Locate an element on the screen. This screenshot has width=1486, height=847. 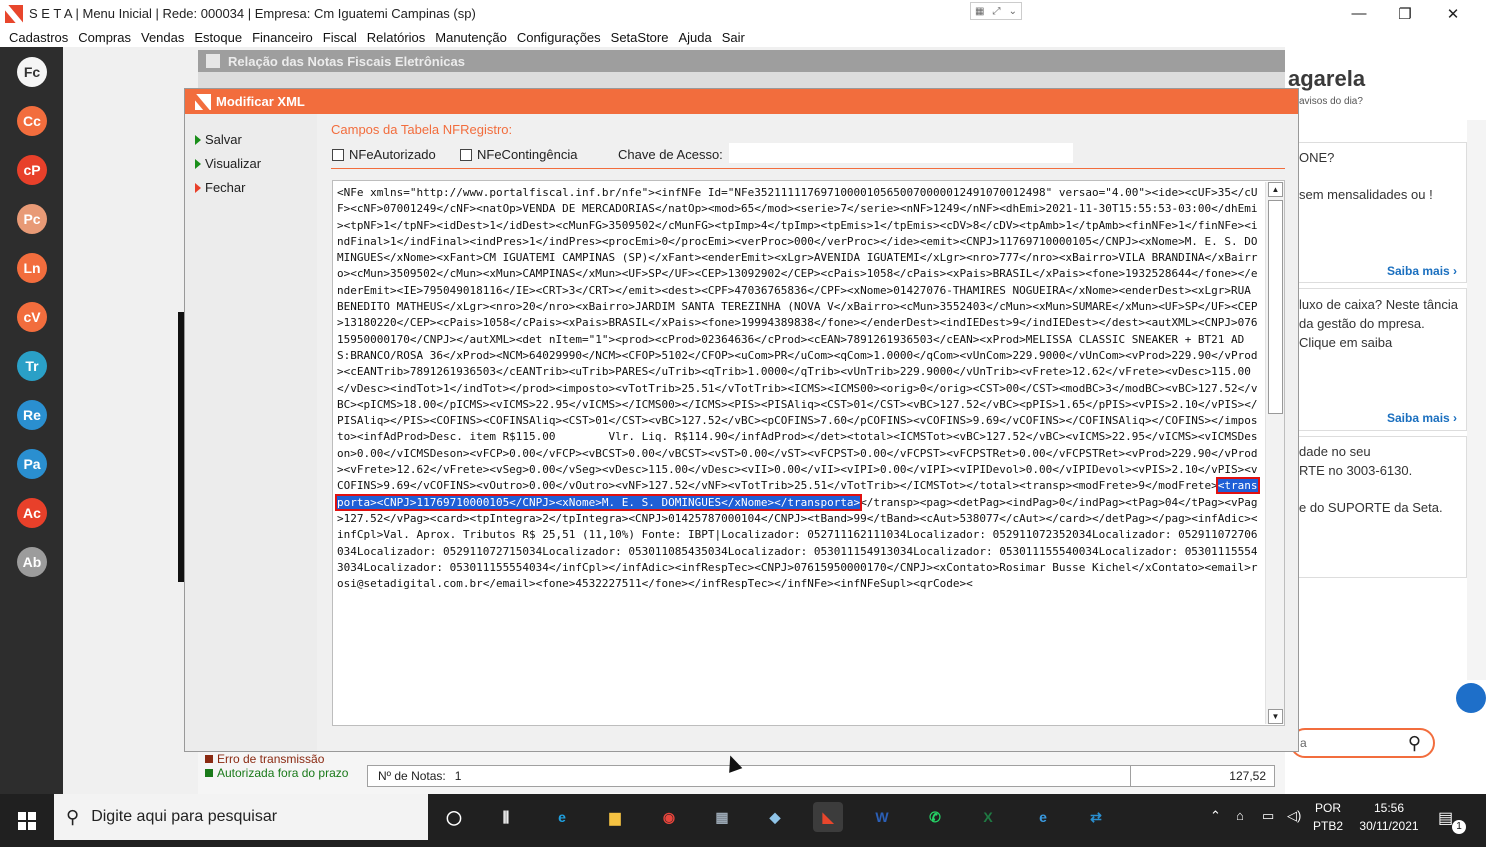
launcher-pa-button: Pa is located at coordinates (32, 464).